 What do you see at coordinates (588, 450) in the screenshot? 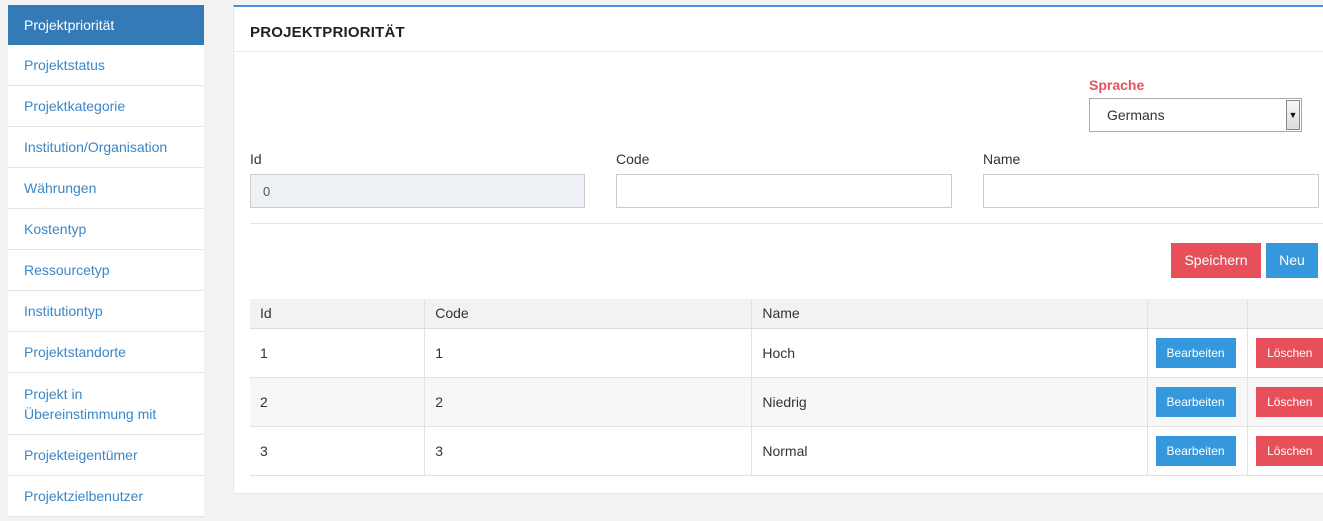
I see `cell-code: 3` at bounding box center [588, 450].